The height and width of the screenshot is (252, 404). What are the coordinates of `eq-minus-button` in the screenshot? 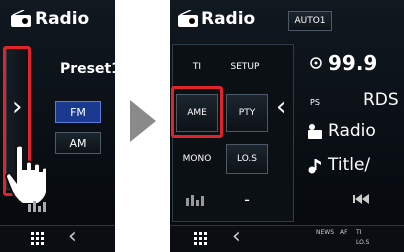 It's located at (197, 199).